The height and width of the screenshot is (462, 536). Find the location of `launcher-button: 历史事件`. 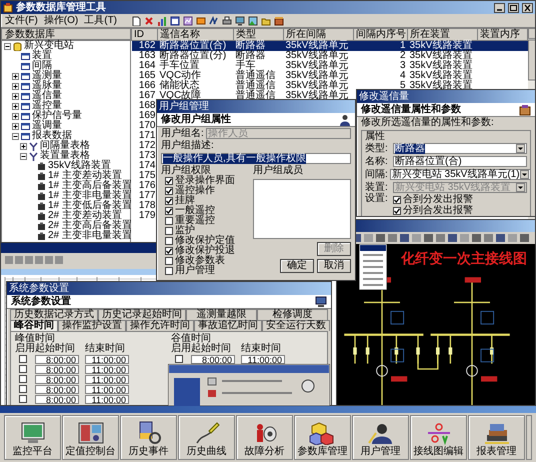

launcher-button: 历史事件 is located at coordinates (148, 437).